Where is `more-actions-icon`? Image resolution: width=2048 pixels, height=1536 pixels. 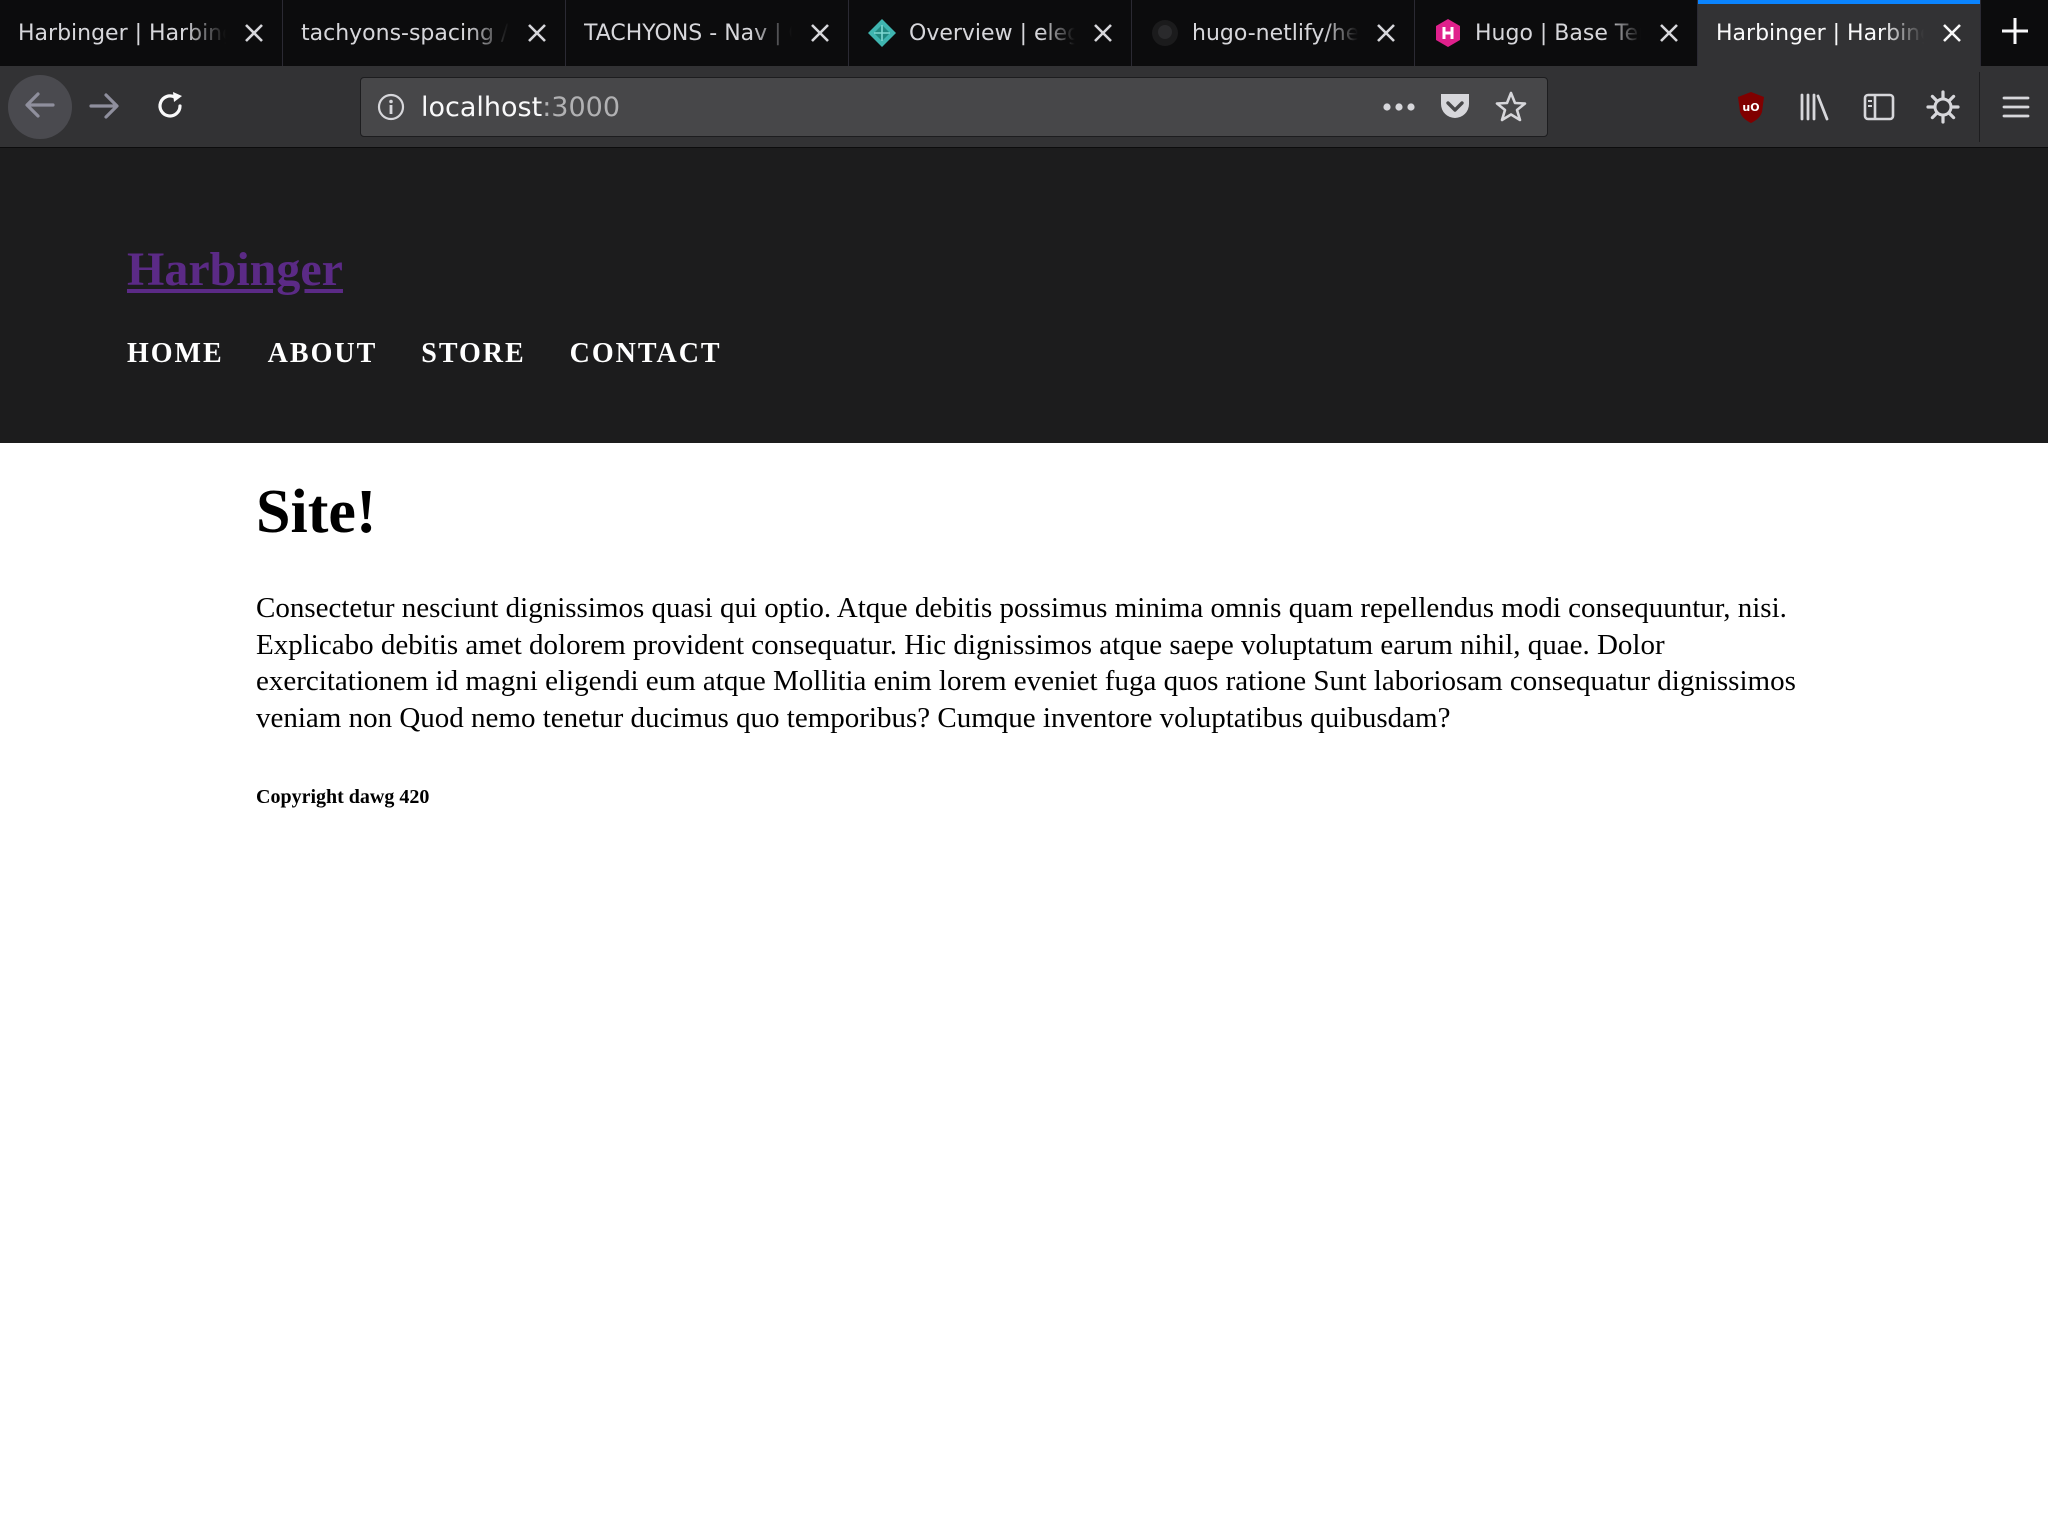 more-actions-icon is located at coordinates (1399, 107).